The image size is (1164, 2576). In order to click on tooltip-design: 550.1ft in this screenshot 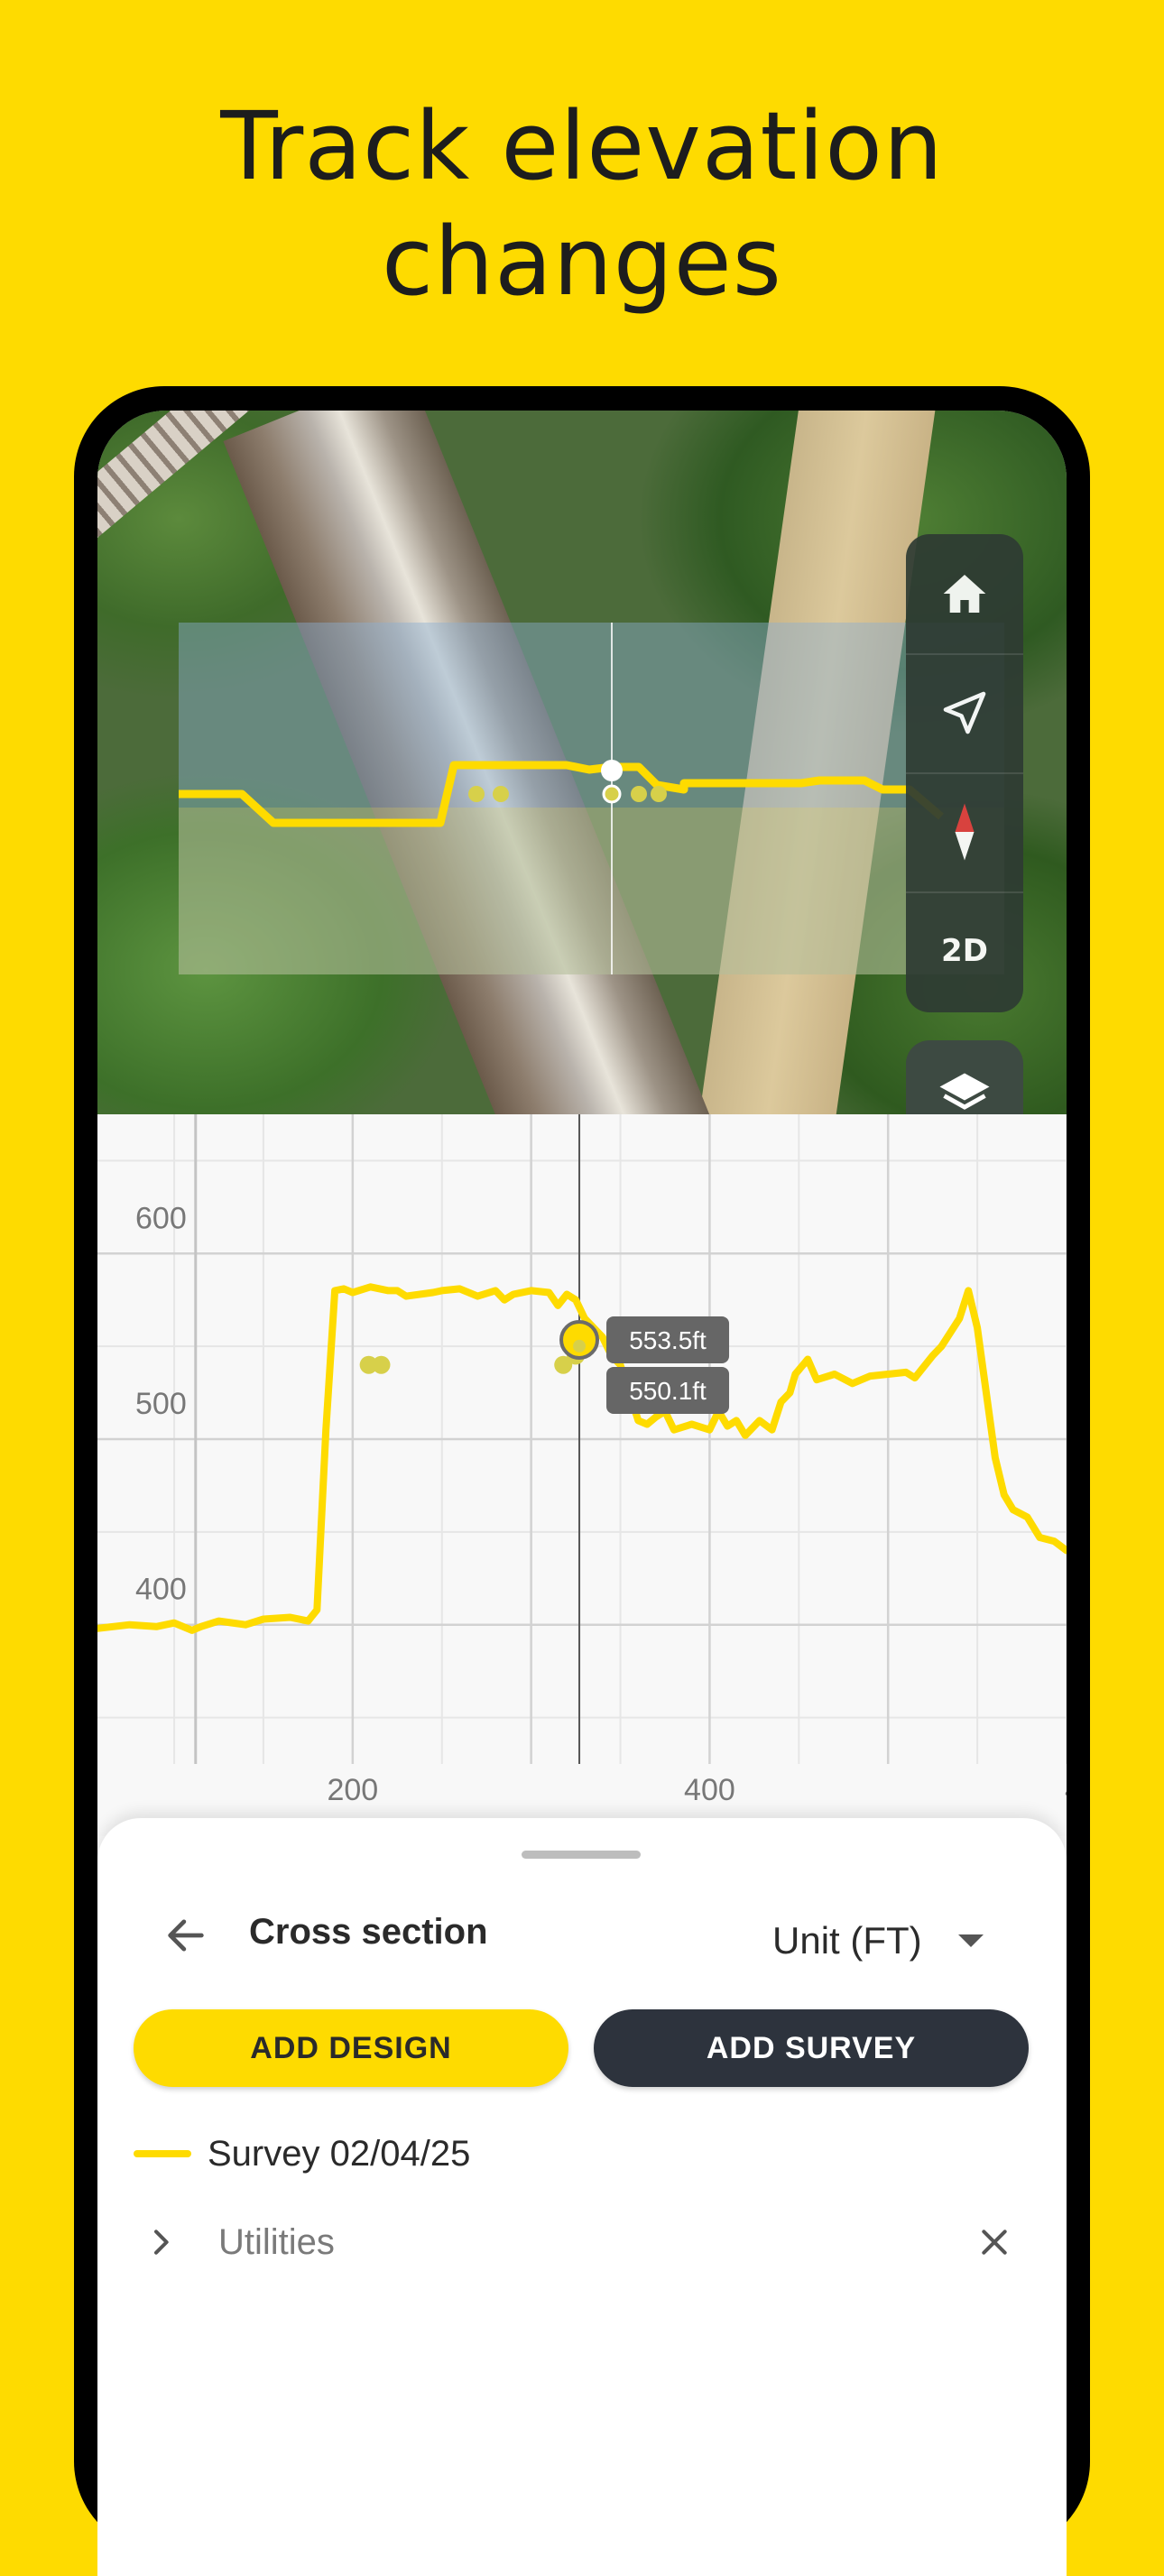, I will do `click(668, 1390)`.